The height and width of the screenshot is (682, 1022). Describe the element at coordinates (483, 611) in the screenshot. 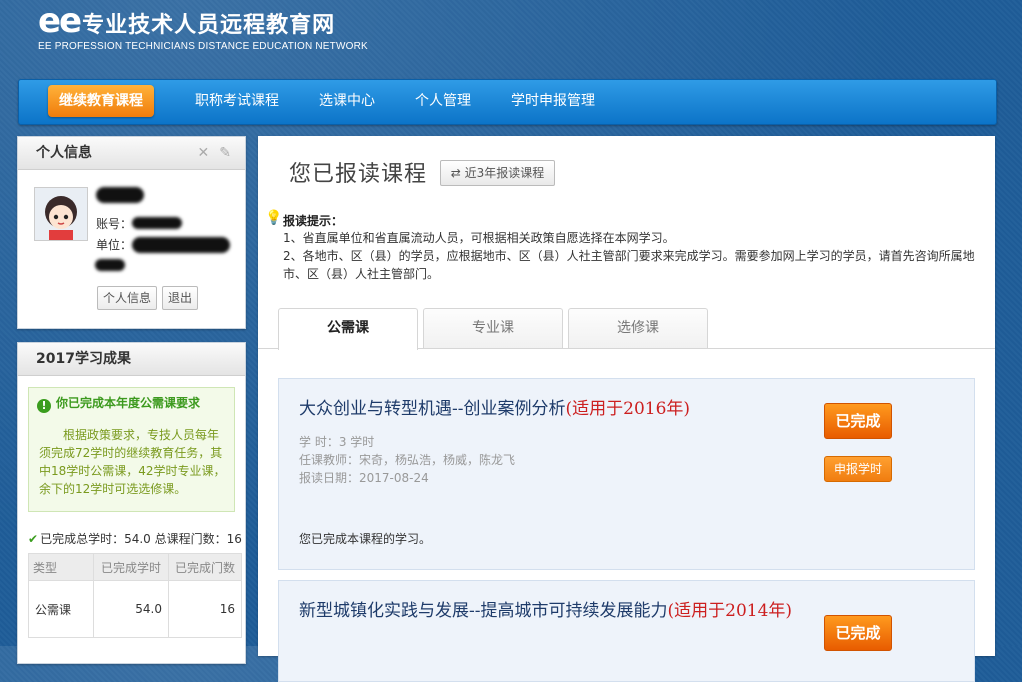

I see `course-title-text: 新型城镇化实践与发展--提高城市可持续发展能力` at that location.